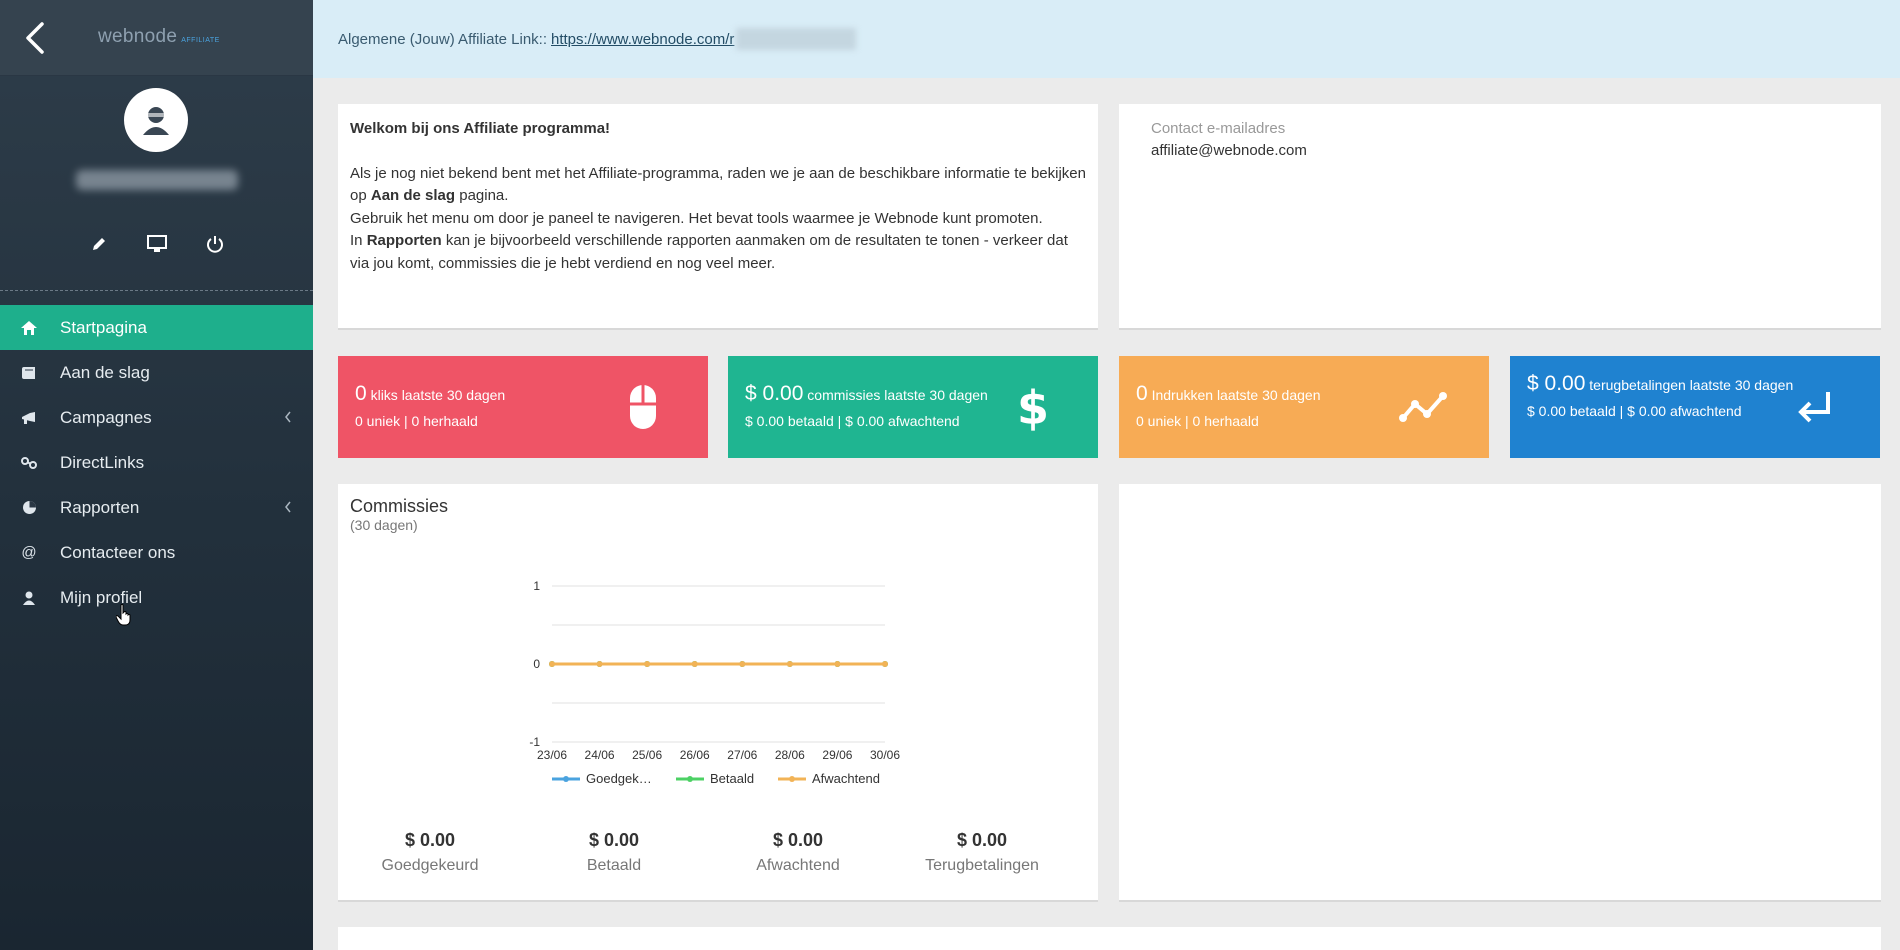 This screenshot has height=950, width=1900. What do you see at coordinates (792, 779) in the screenshot?
I see `legend-marker` at bounding box center [792, 779].